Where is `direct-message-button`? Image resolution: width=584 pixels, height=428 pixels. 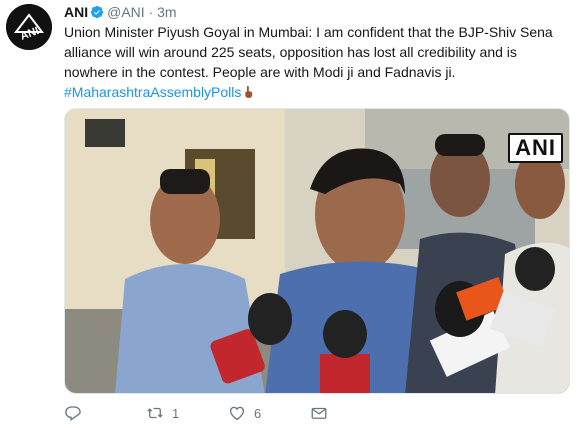 direct-message-button is located at coordinates (323, 413).